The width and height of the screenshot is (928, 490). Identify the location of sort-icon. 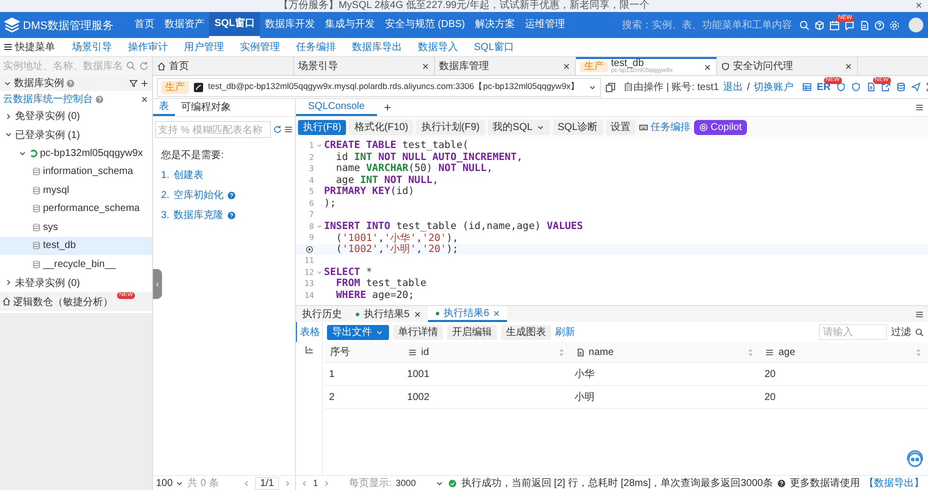
(918, 352).